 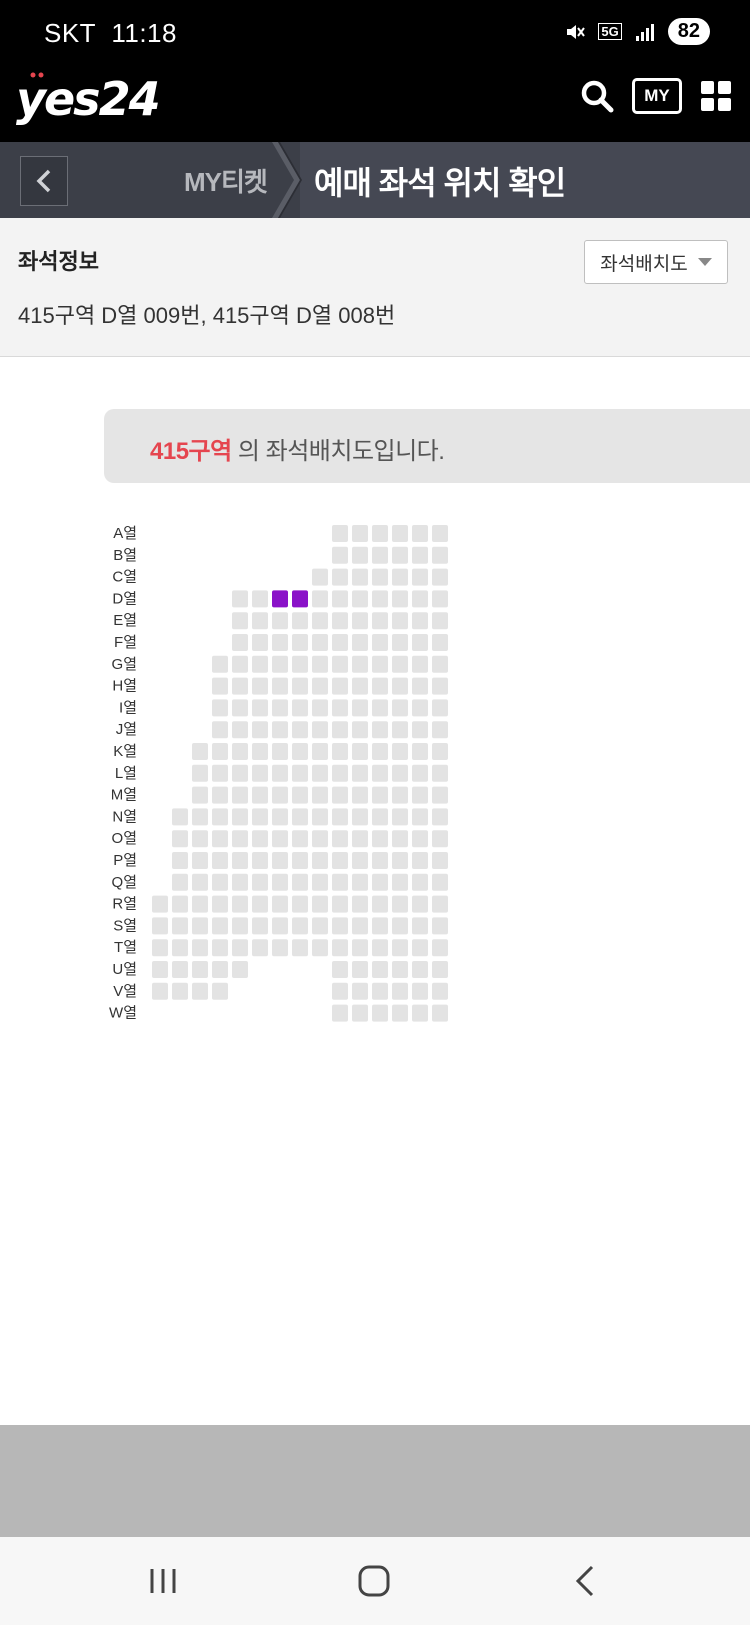 I want to click on recent-apps-icon, so click(x=163, y=1581).